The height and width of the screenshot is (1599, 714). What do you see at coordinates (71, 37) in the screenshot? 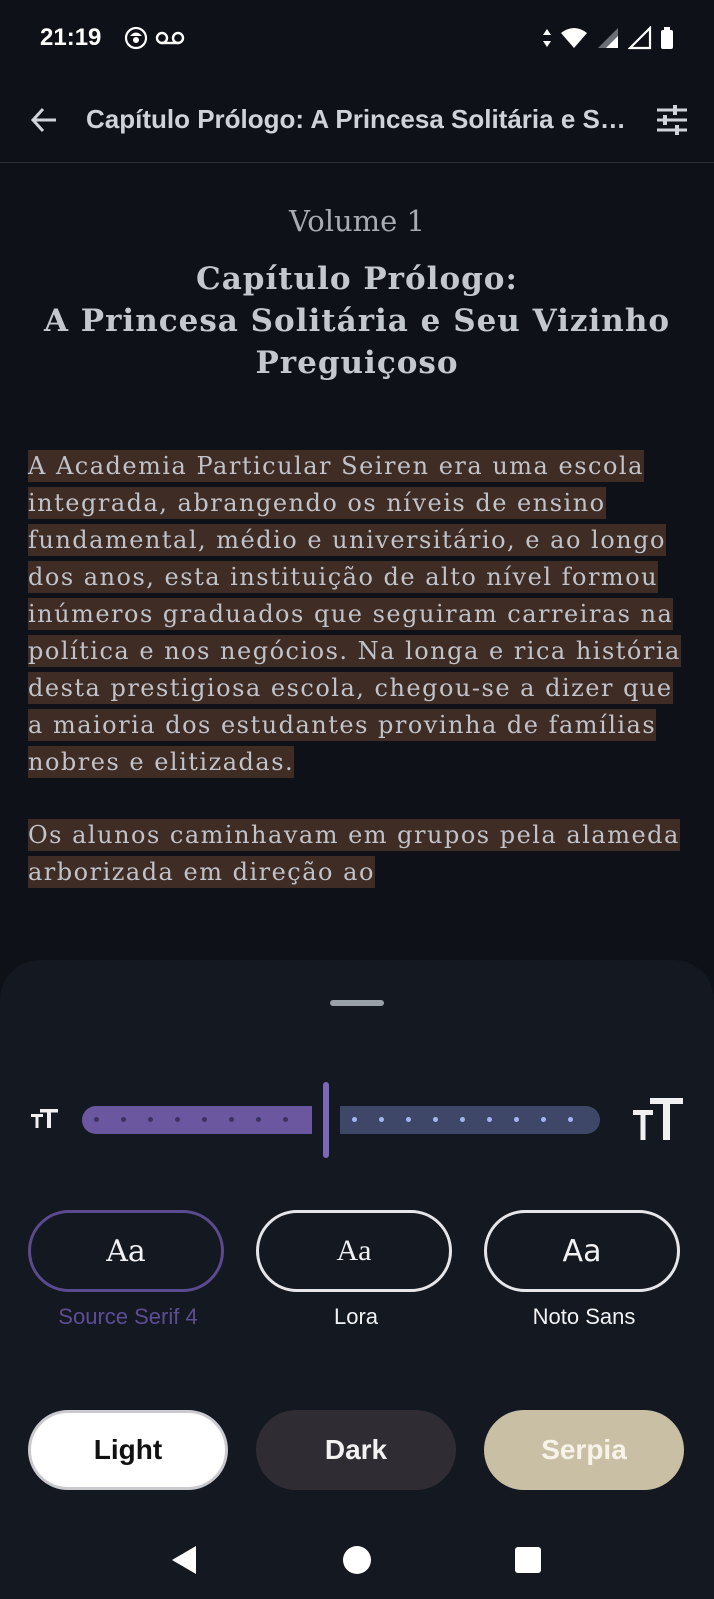
I see `status-time: 21:19` at bounding box center [71, 37].